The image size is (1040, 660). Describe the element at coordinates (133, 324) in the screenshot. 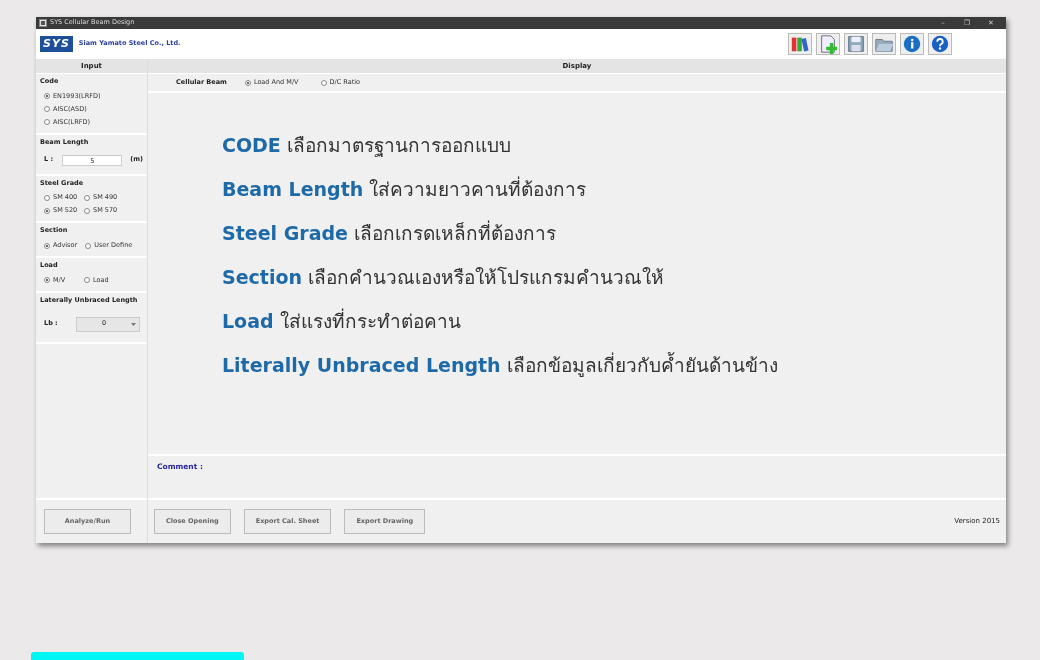

I see `dropdown-caret-icon` at that location.